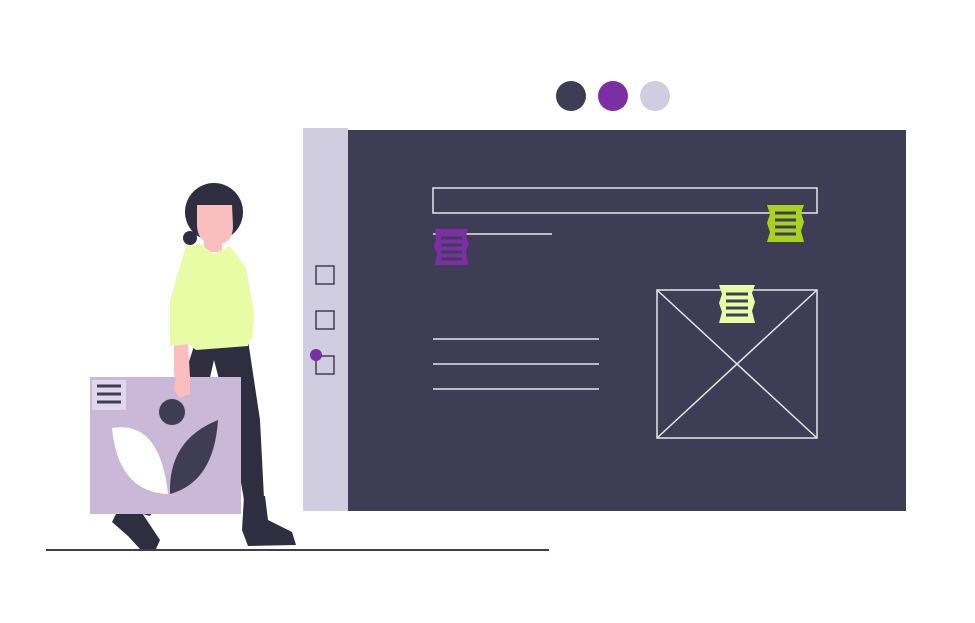 The width and height of the screenshot is (975, 623). I want to click on palette-dot-lavender, so click(655, 96).